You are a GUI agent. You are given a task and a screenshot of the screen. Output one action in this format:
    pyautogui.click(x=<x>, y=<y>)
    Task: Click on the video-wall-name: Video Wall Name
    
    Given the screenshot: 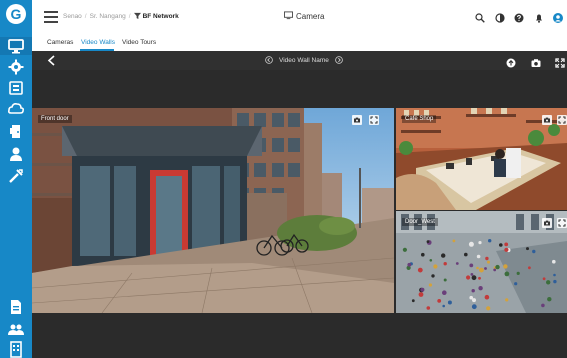 What is the action you would take?
    pyautogui.click(x=304, y=60)
    